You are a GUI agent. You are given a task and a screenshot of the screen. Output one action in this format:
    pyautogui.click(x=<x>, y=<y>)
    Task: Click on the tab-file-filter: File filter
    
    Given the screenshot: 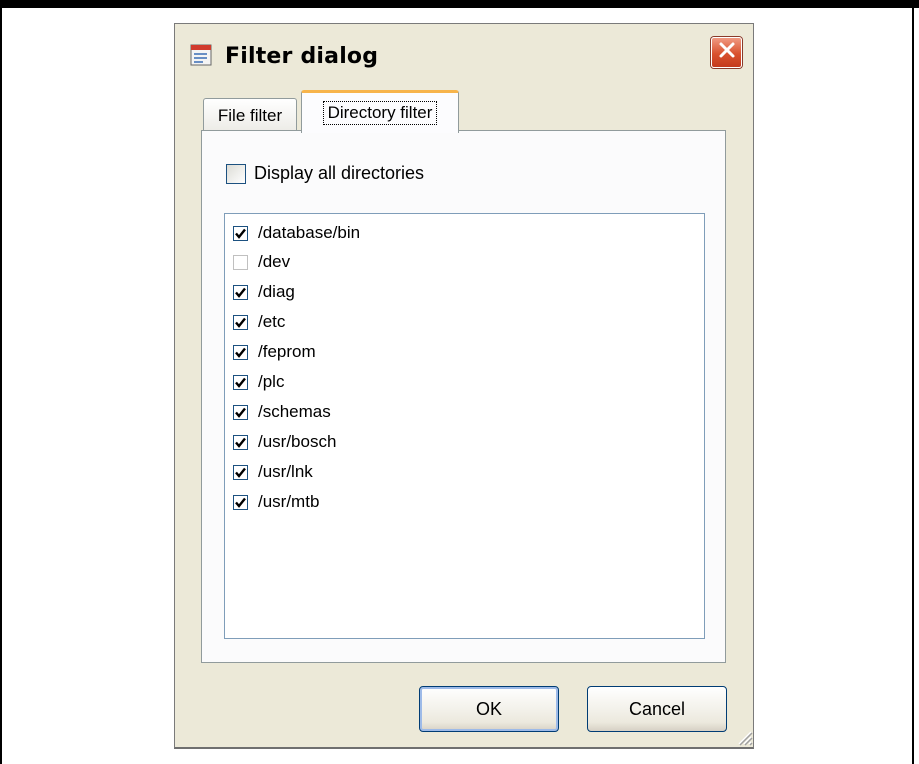 What is the action you would take?
    pyautogui.click(x=250, y=115)
    